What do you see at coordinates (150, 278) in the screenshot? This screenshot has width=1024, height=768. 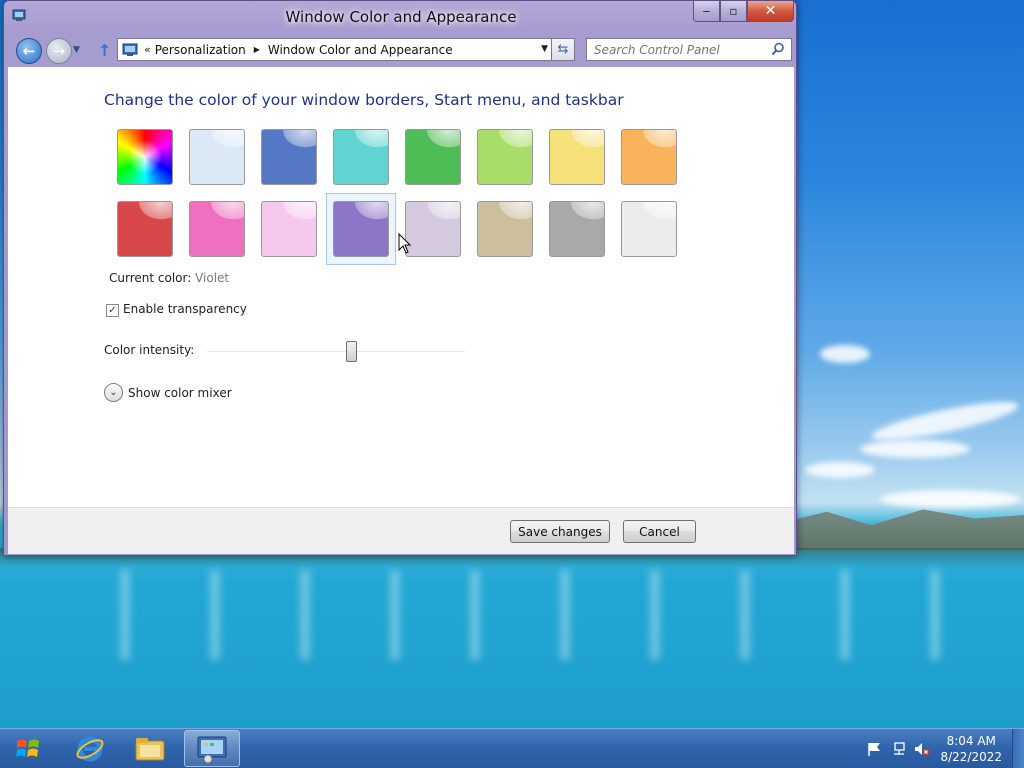 I see `current-color-label: Current color:` at bounding box center [150, 278].